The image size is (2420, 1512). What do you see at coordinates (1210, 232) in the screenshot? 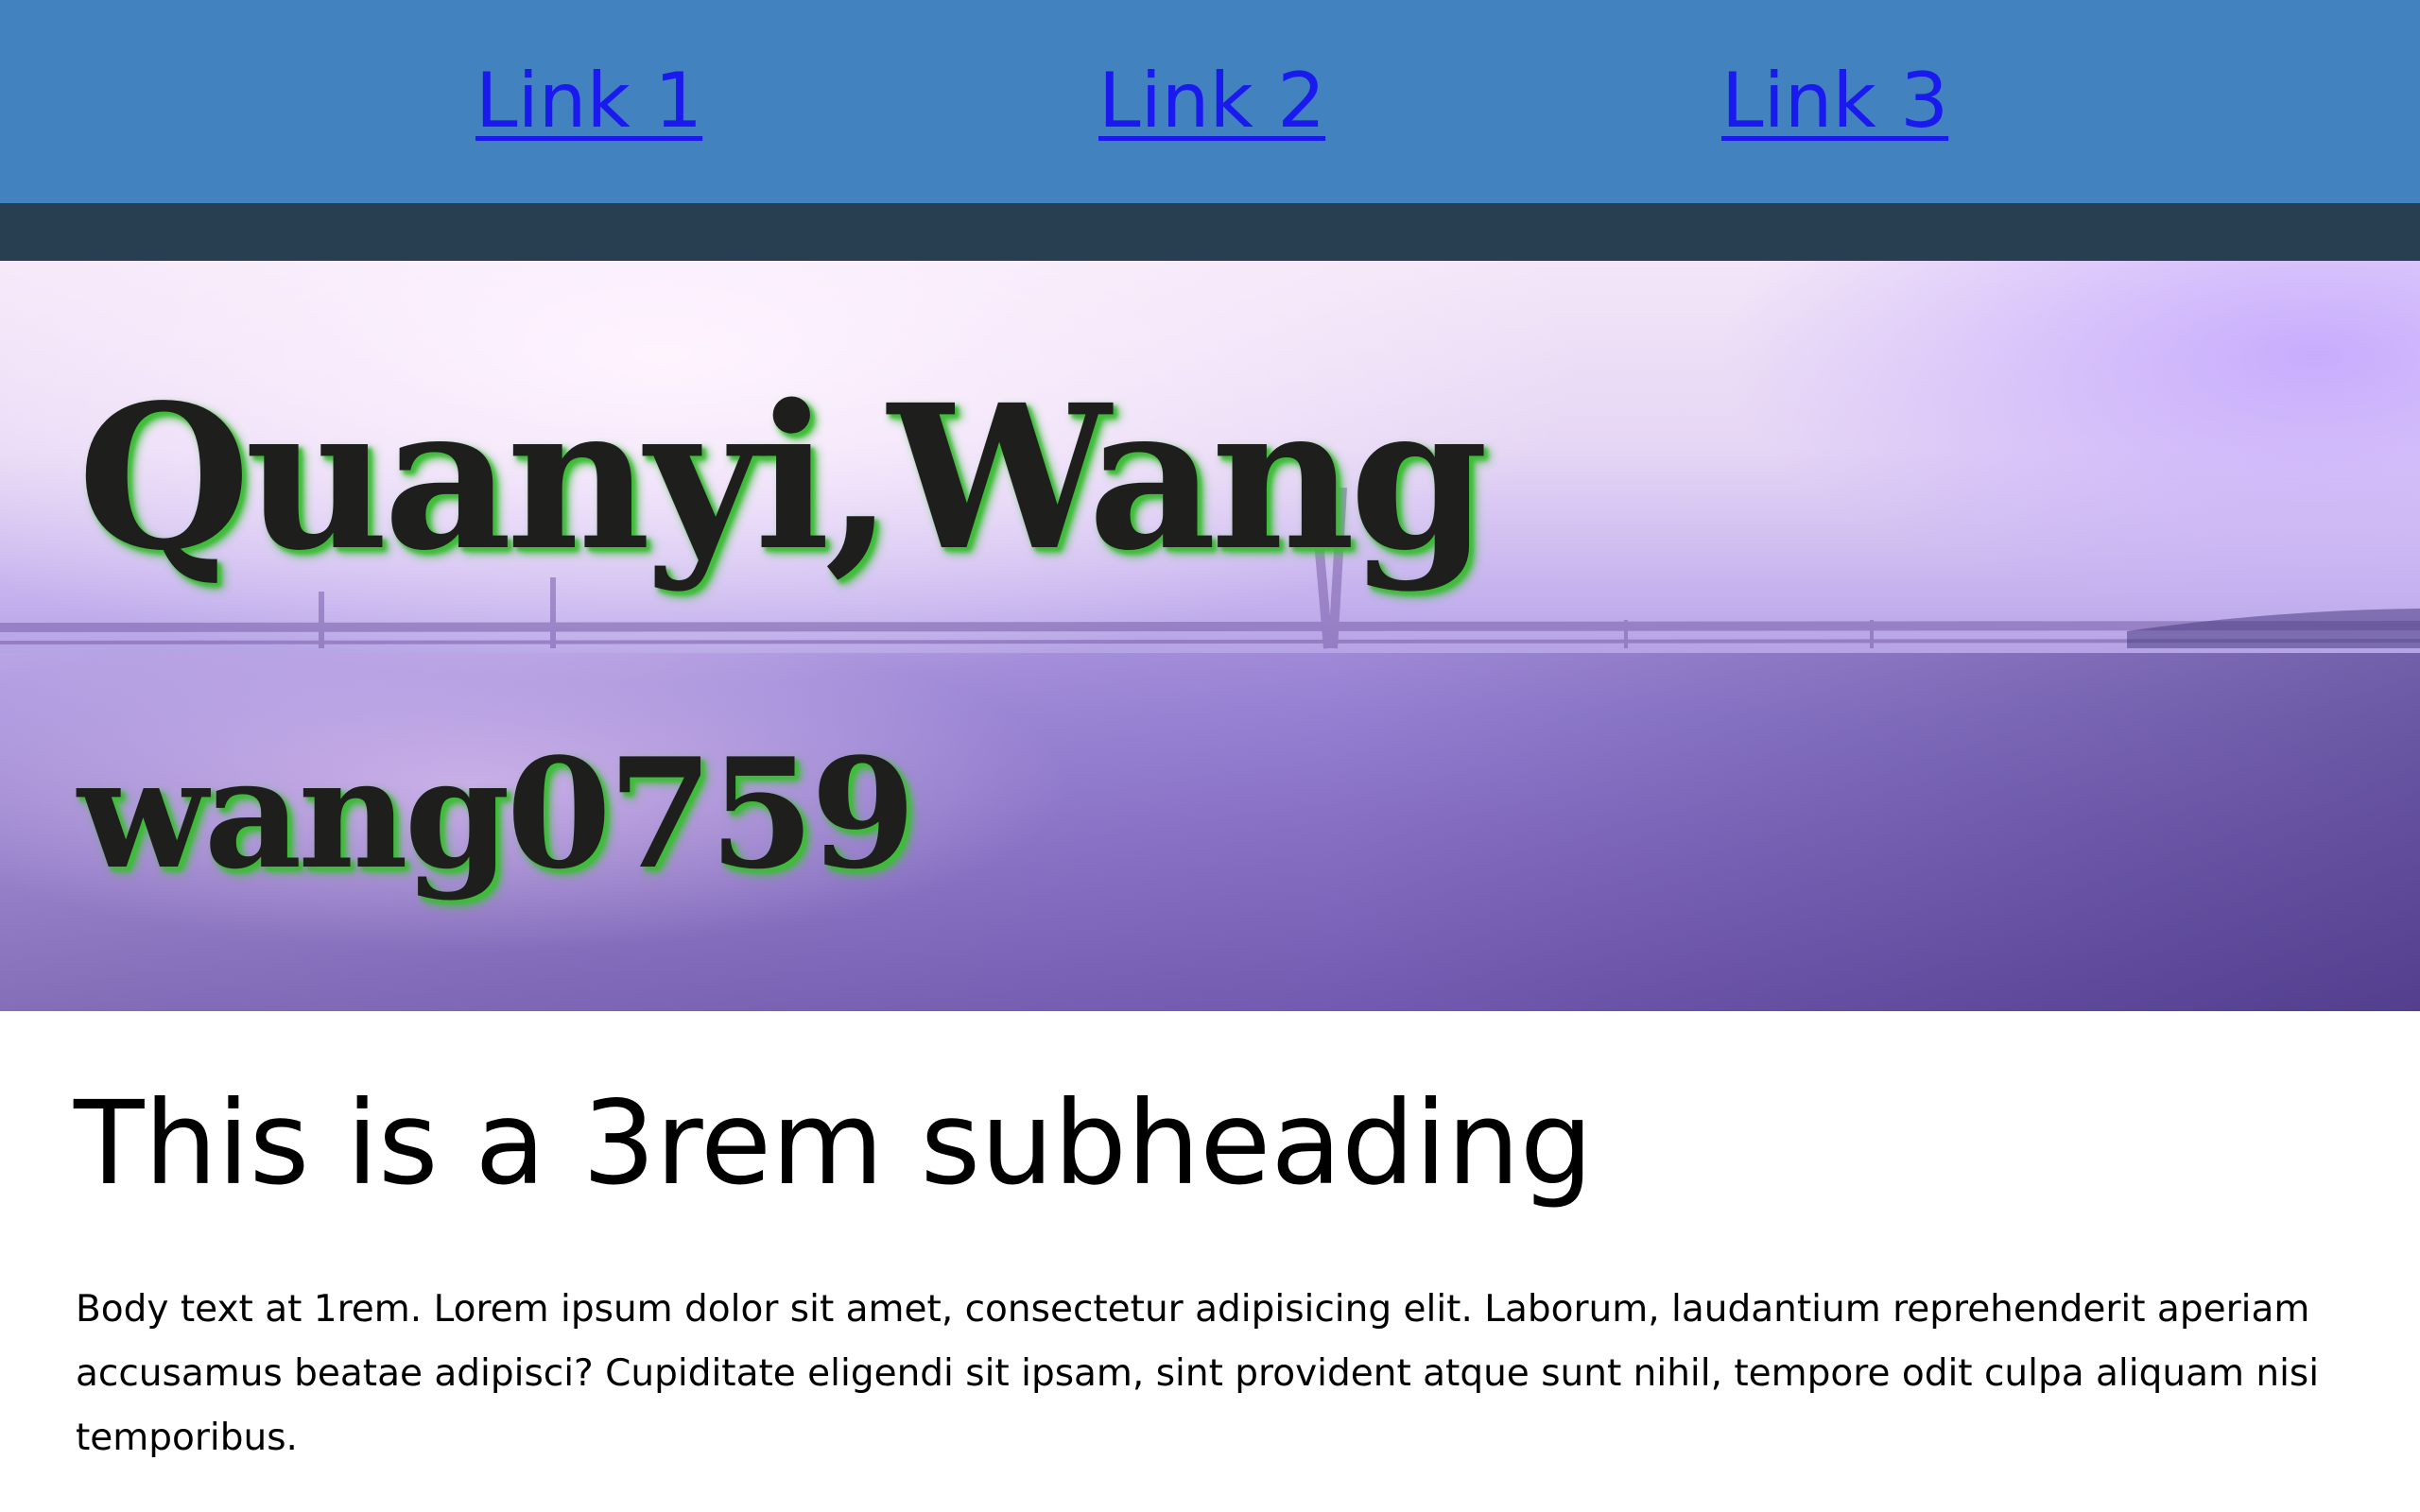
I see `nav-divider-band` at bounding box center [1210, 232].